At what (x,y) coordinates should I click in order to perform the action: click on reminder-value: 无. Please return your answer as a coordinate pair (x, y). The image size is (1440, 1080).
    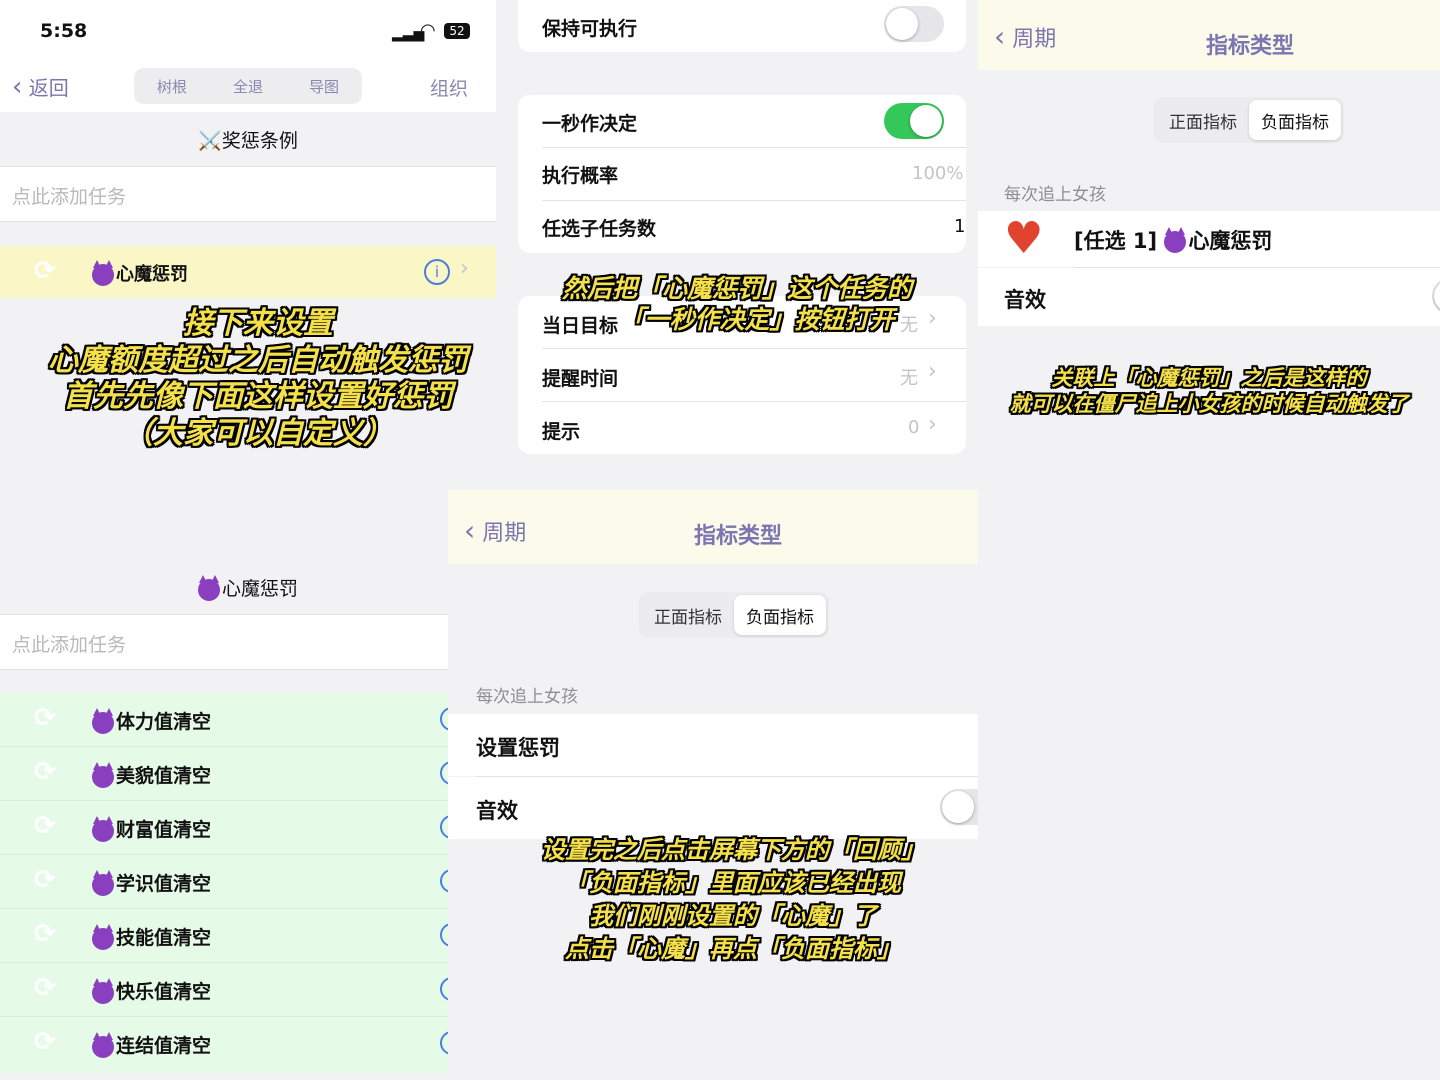
    Looking at the image, I should click on (909, 377).